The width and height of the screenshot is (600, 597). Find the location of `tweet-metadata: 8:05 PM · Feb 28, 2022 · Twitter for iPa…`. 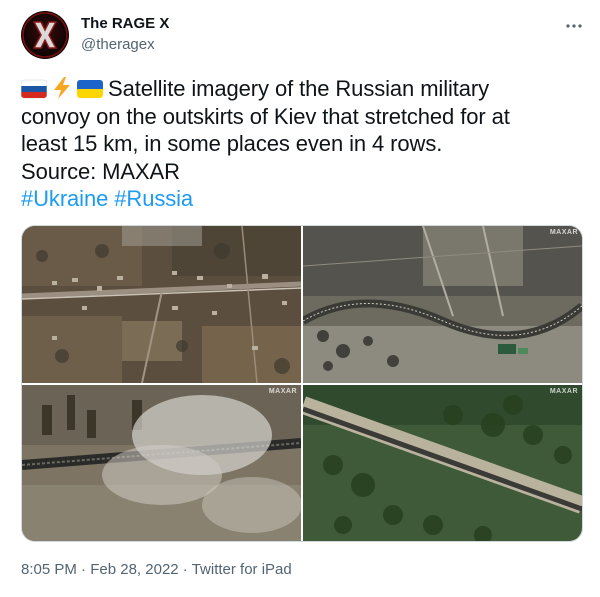

tweet-metadata: 8:05 PM · Feb 28, 2022 · Twitter for iPa… is located at coordinates (156, 570).